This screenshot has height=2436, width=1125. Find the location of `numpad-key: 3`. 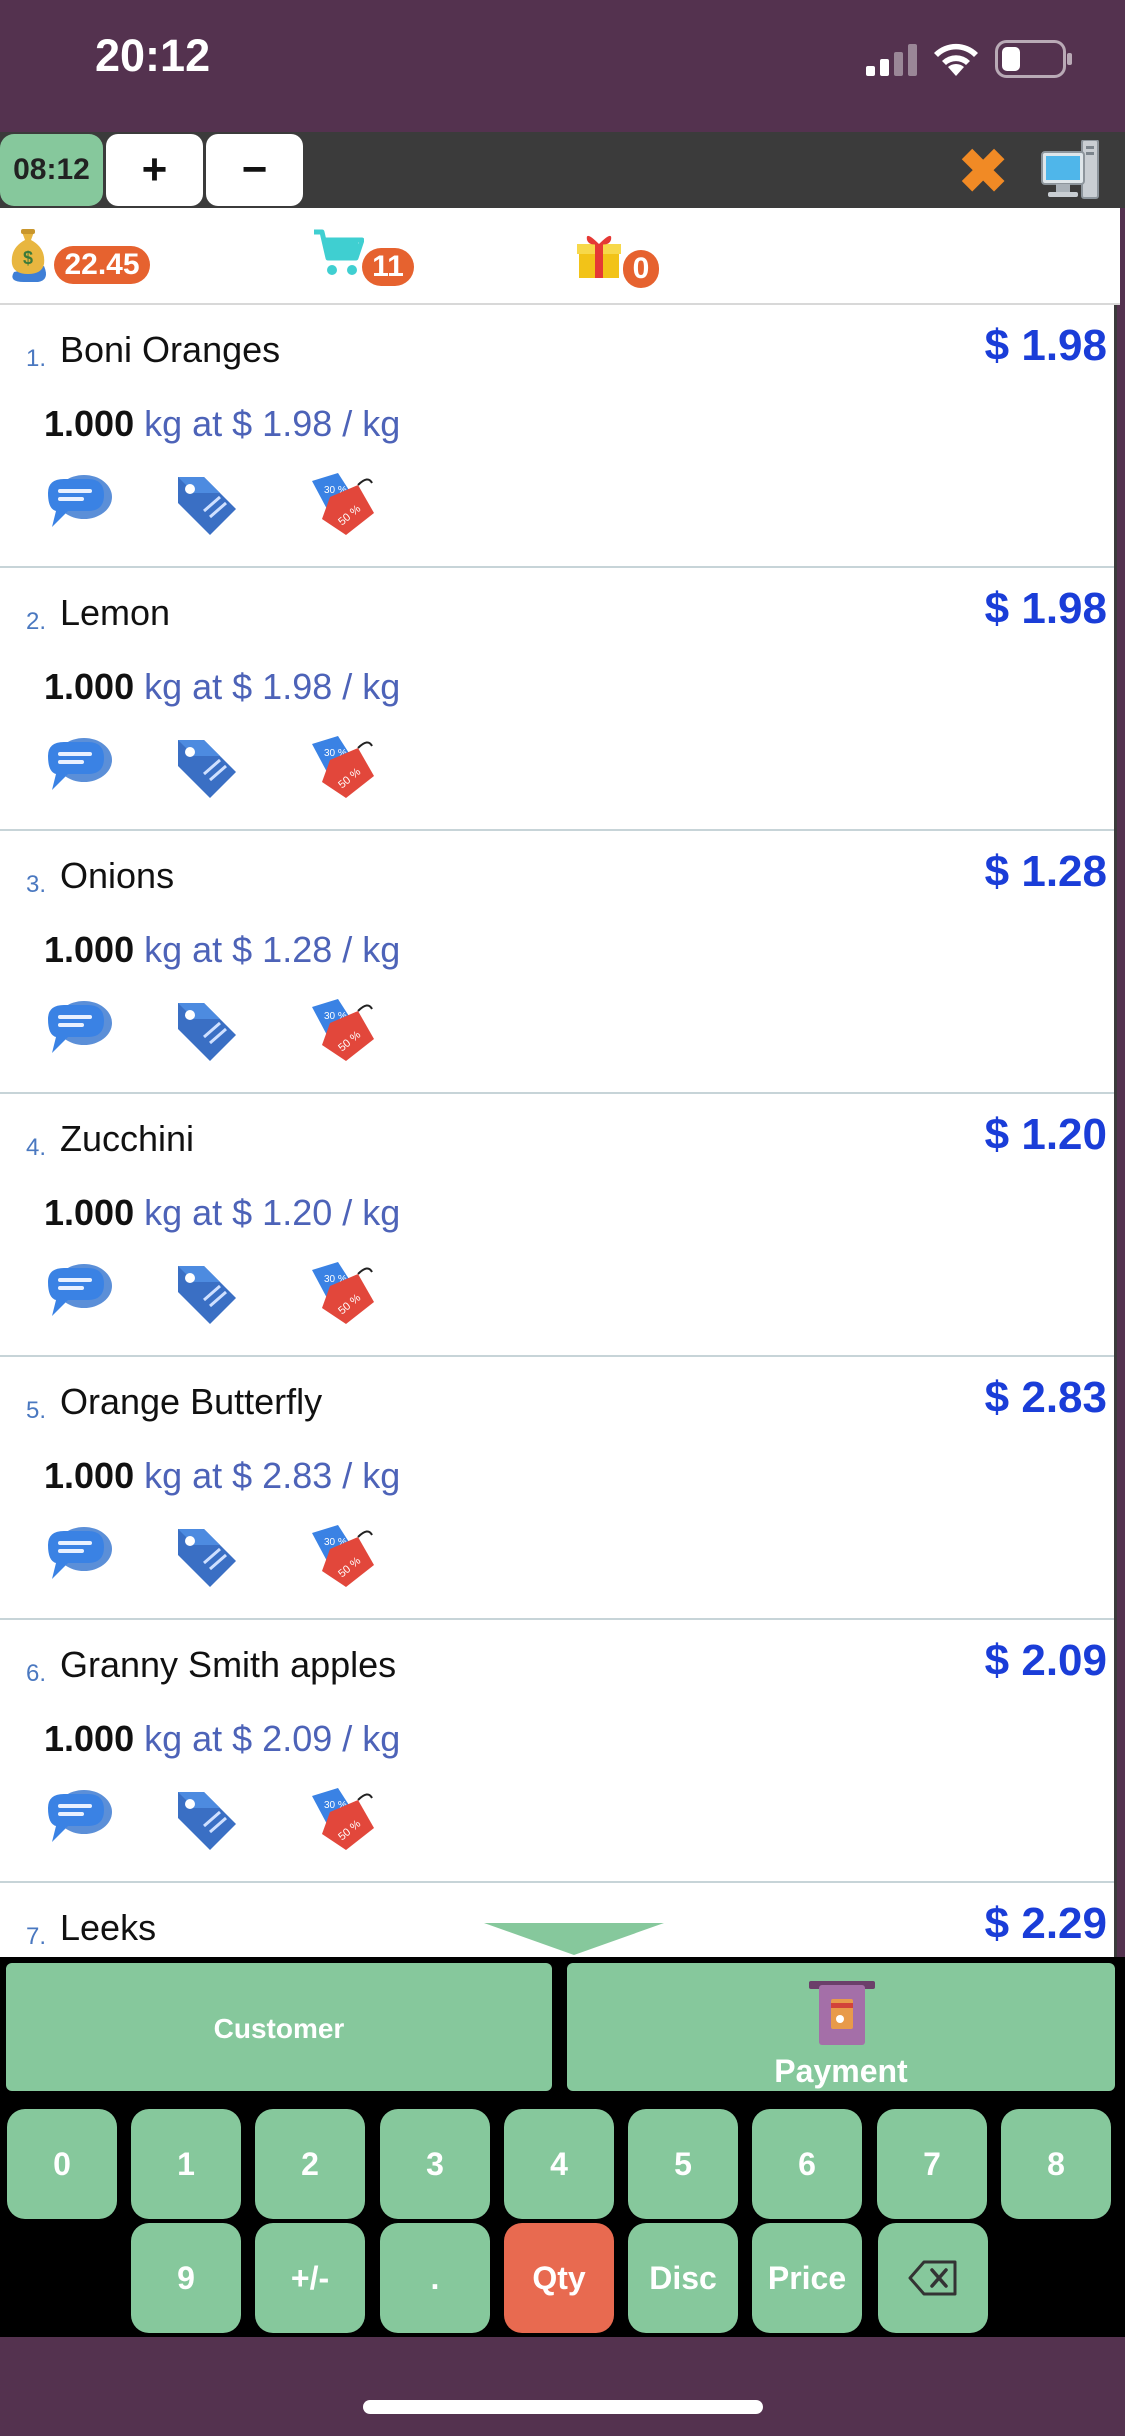

numpad-key: 3 is located at coordinates (435, 2164).